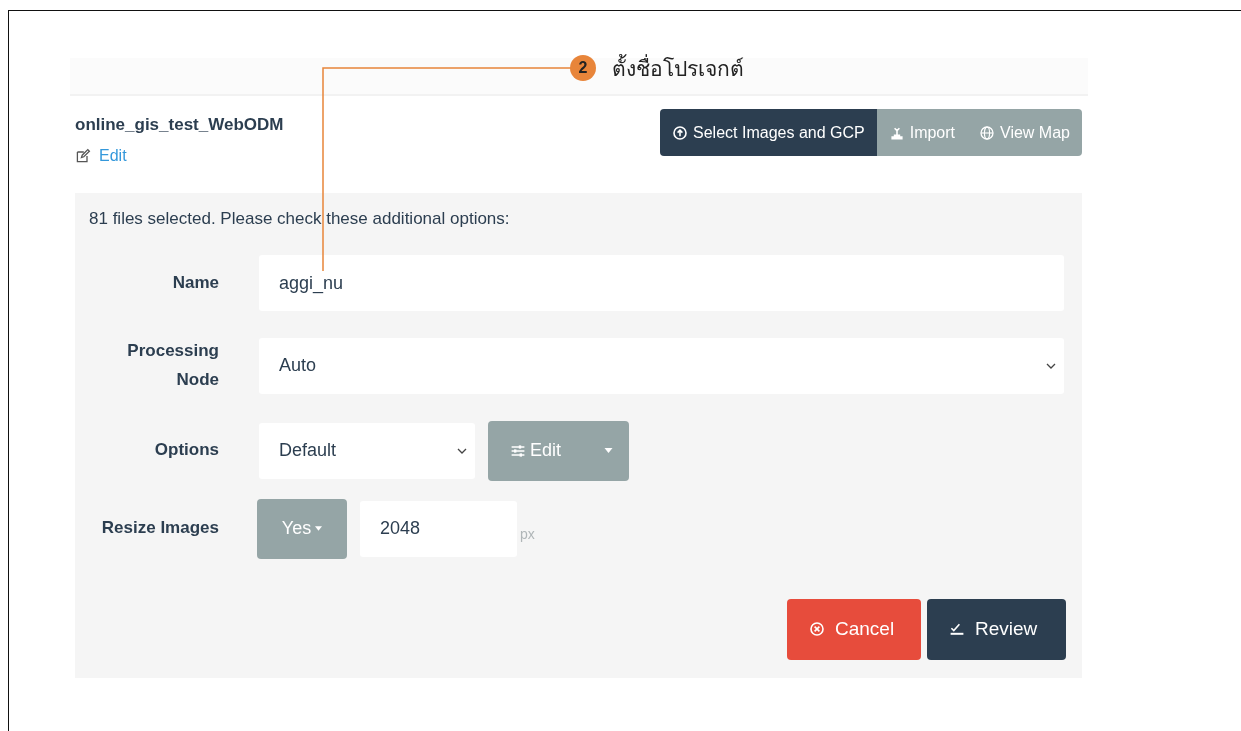 The image size is (1241, 731). What do you see at coordinates (987, 132) in the screenshot?
I see `globe-icon` at bounding box center [987, 132].